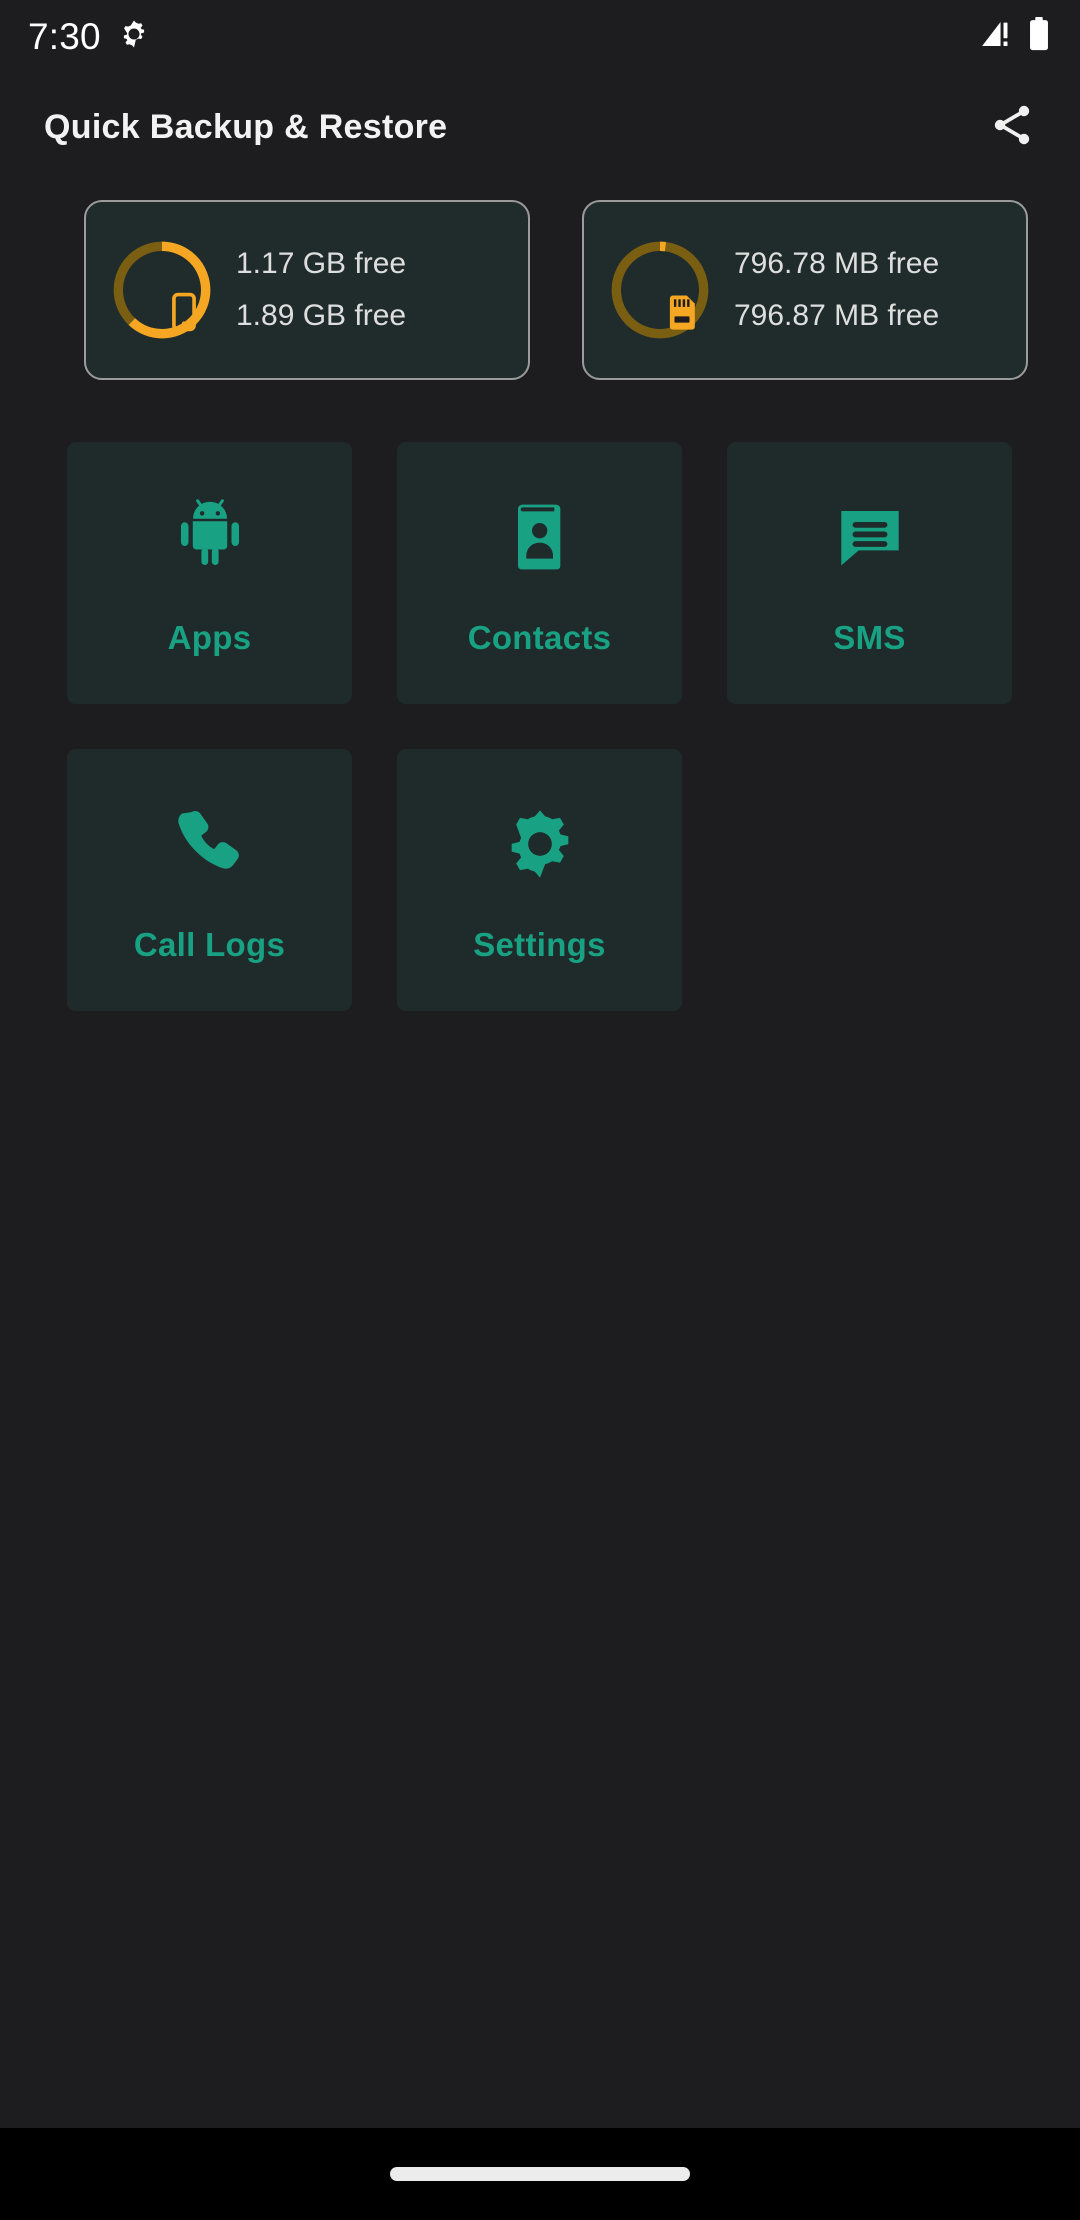 Image resolution: width=1080 pixels, height=2220 pixels. I want to click on sd-card-storage-card: 796.78 MB free 796.87 MB free, so click(805, 290).